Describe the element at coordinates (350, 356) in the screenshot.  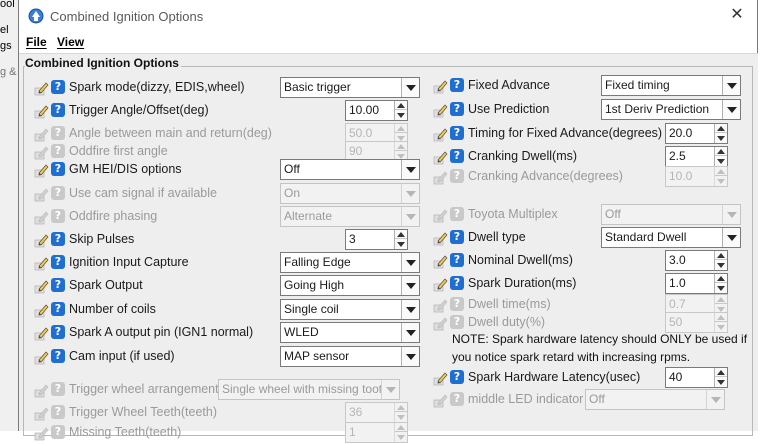
I see `option-dropdown: MAP sensor` at that location.